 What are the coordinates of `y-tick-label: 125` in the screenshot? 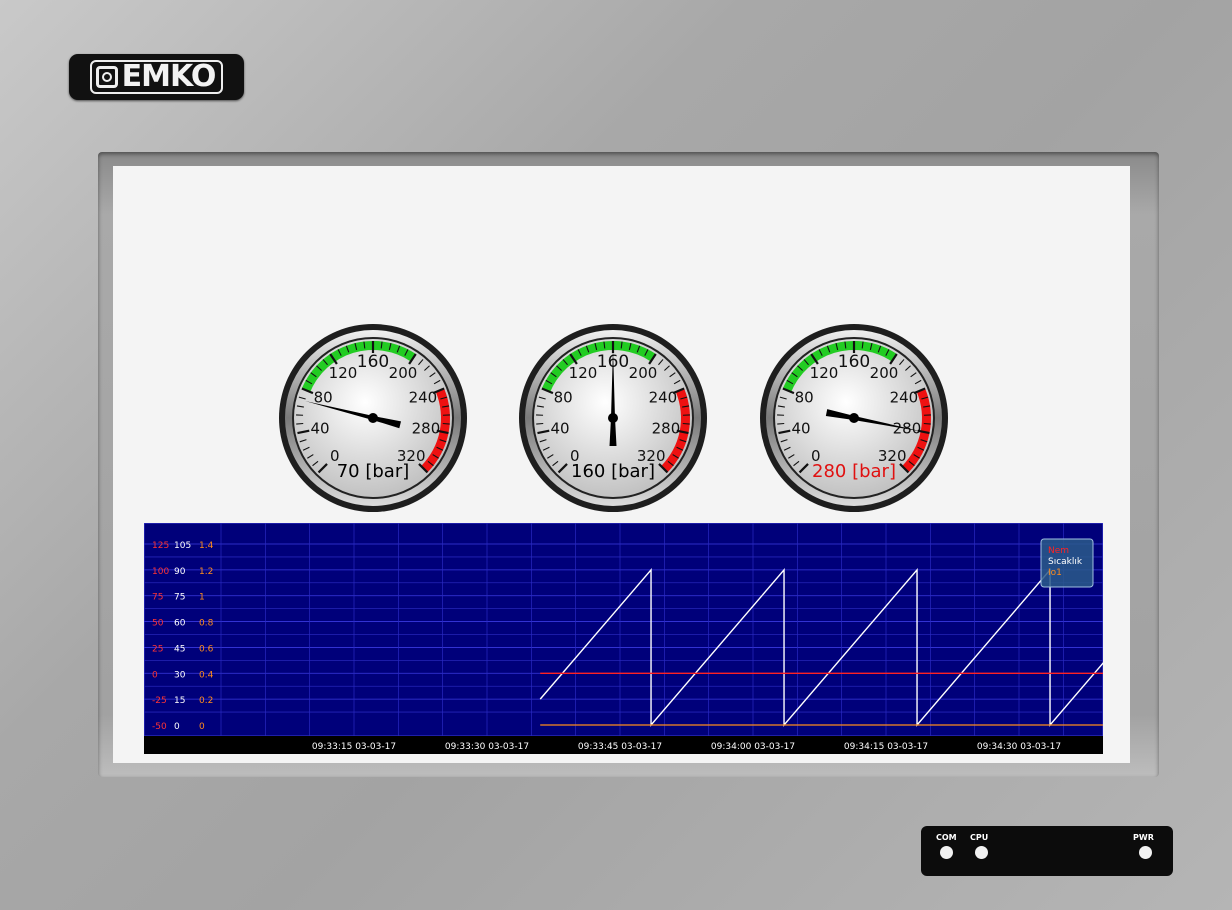 It's located at (160, 546).